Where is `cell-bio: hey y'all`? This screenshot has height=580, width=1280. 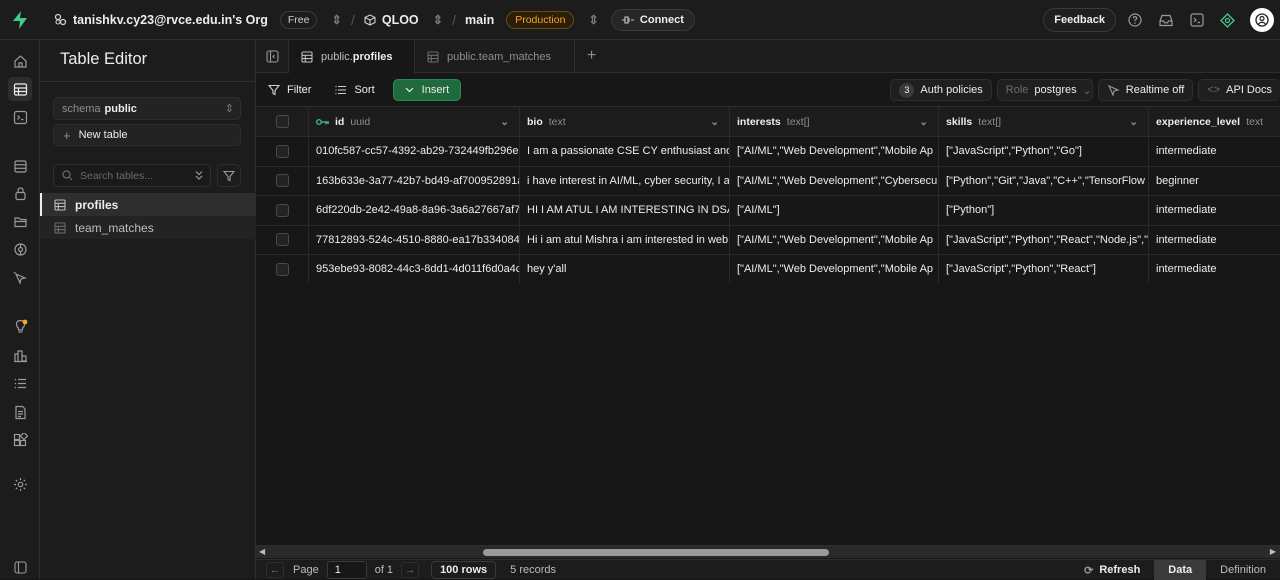
cell-bio: hey y'all is located at coordinates (625, 269).